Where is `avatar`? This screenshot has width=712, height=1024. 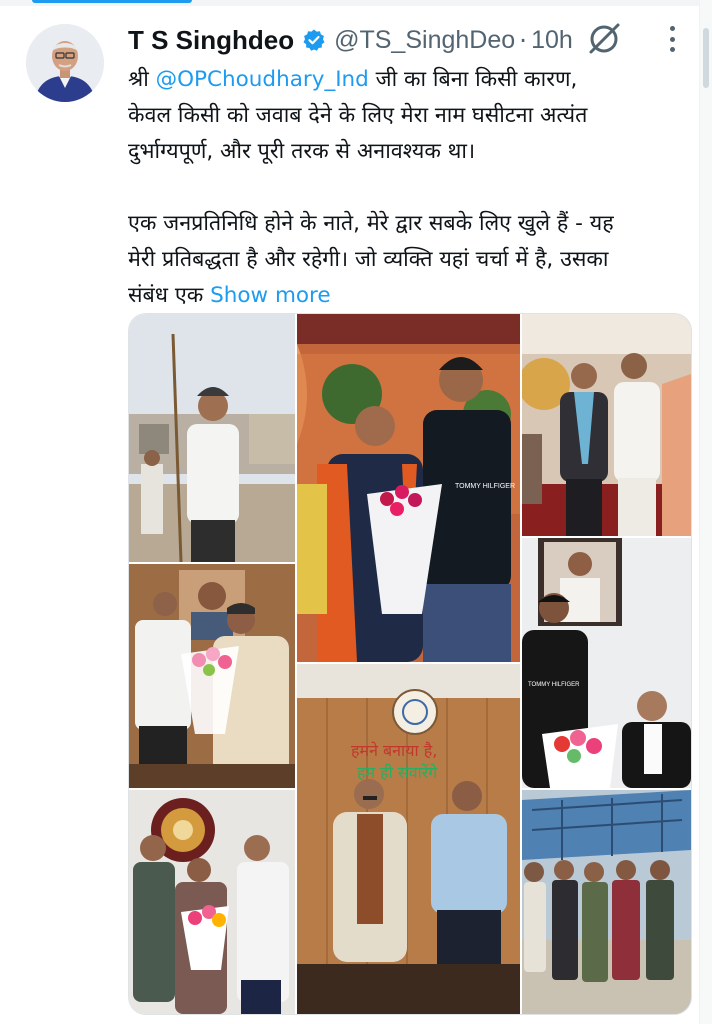
avatar is located at coordinates (65, 63).